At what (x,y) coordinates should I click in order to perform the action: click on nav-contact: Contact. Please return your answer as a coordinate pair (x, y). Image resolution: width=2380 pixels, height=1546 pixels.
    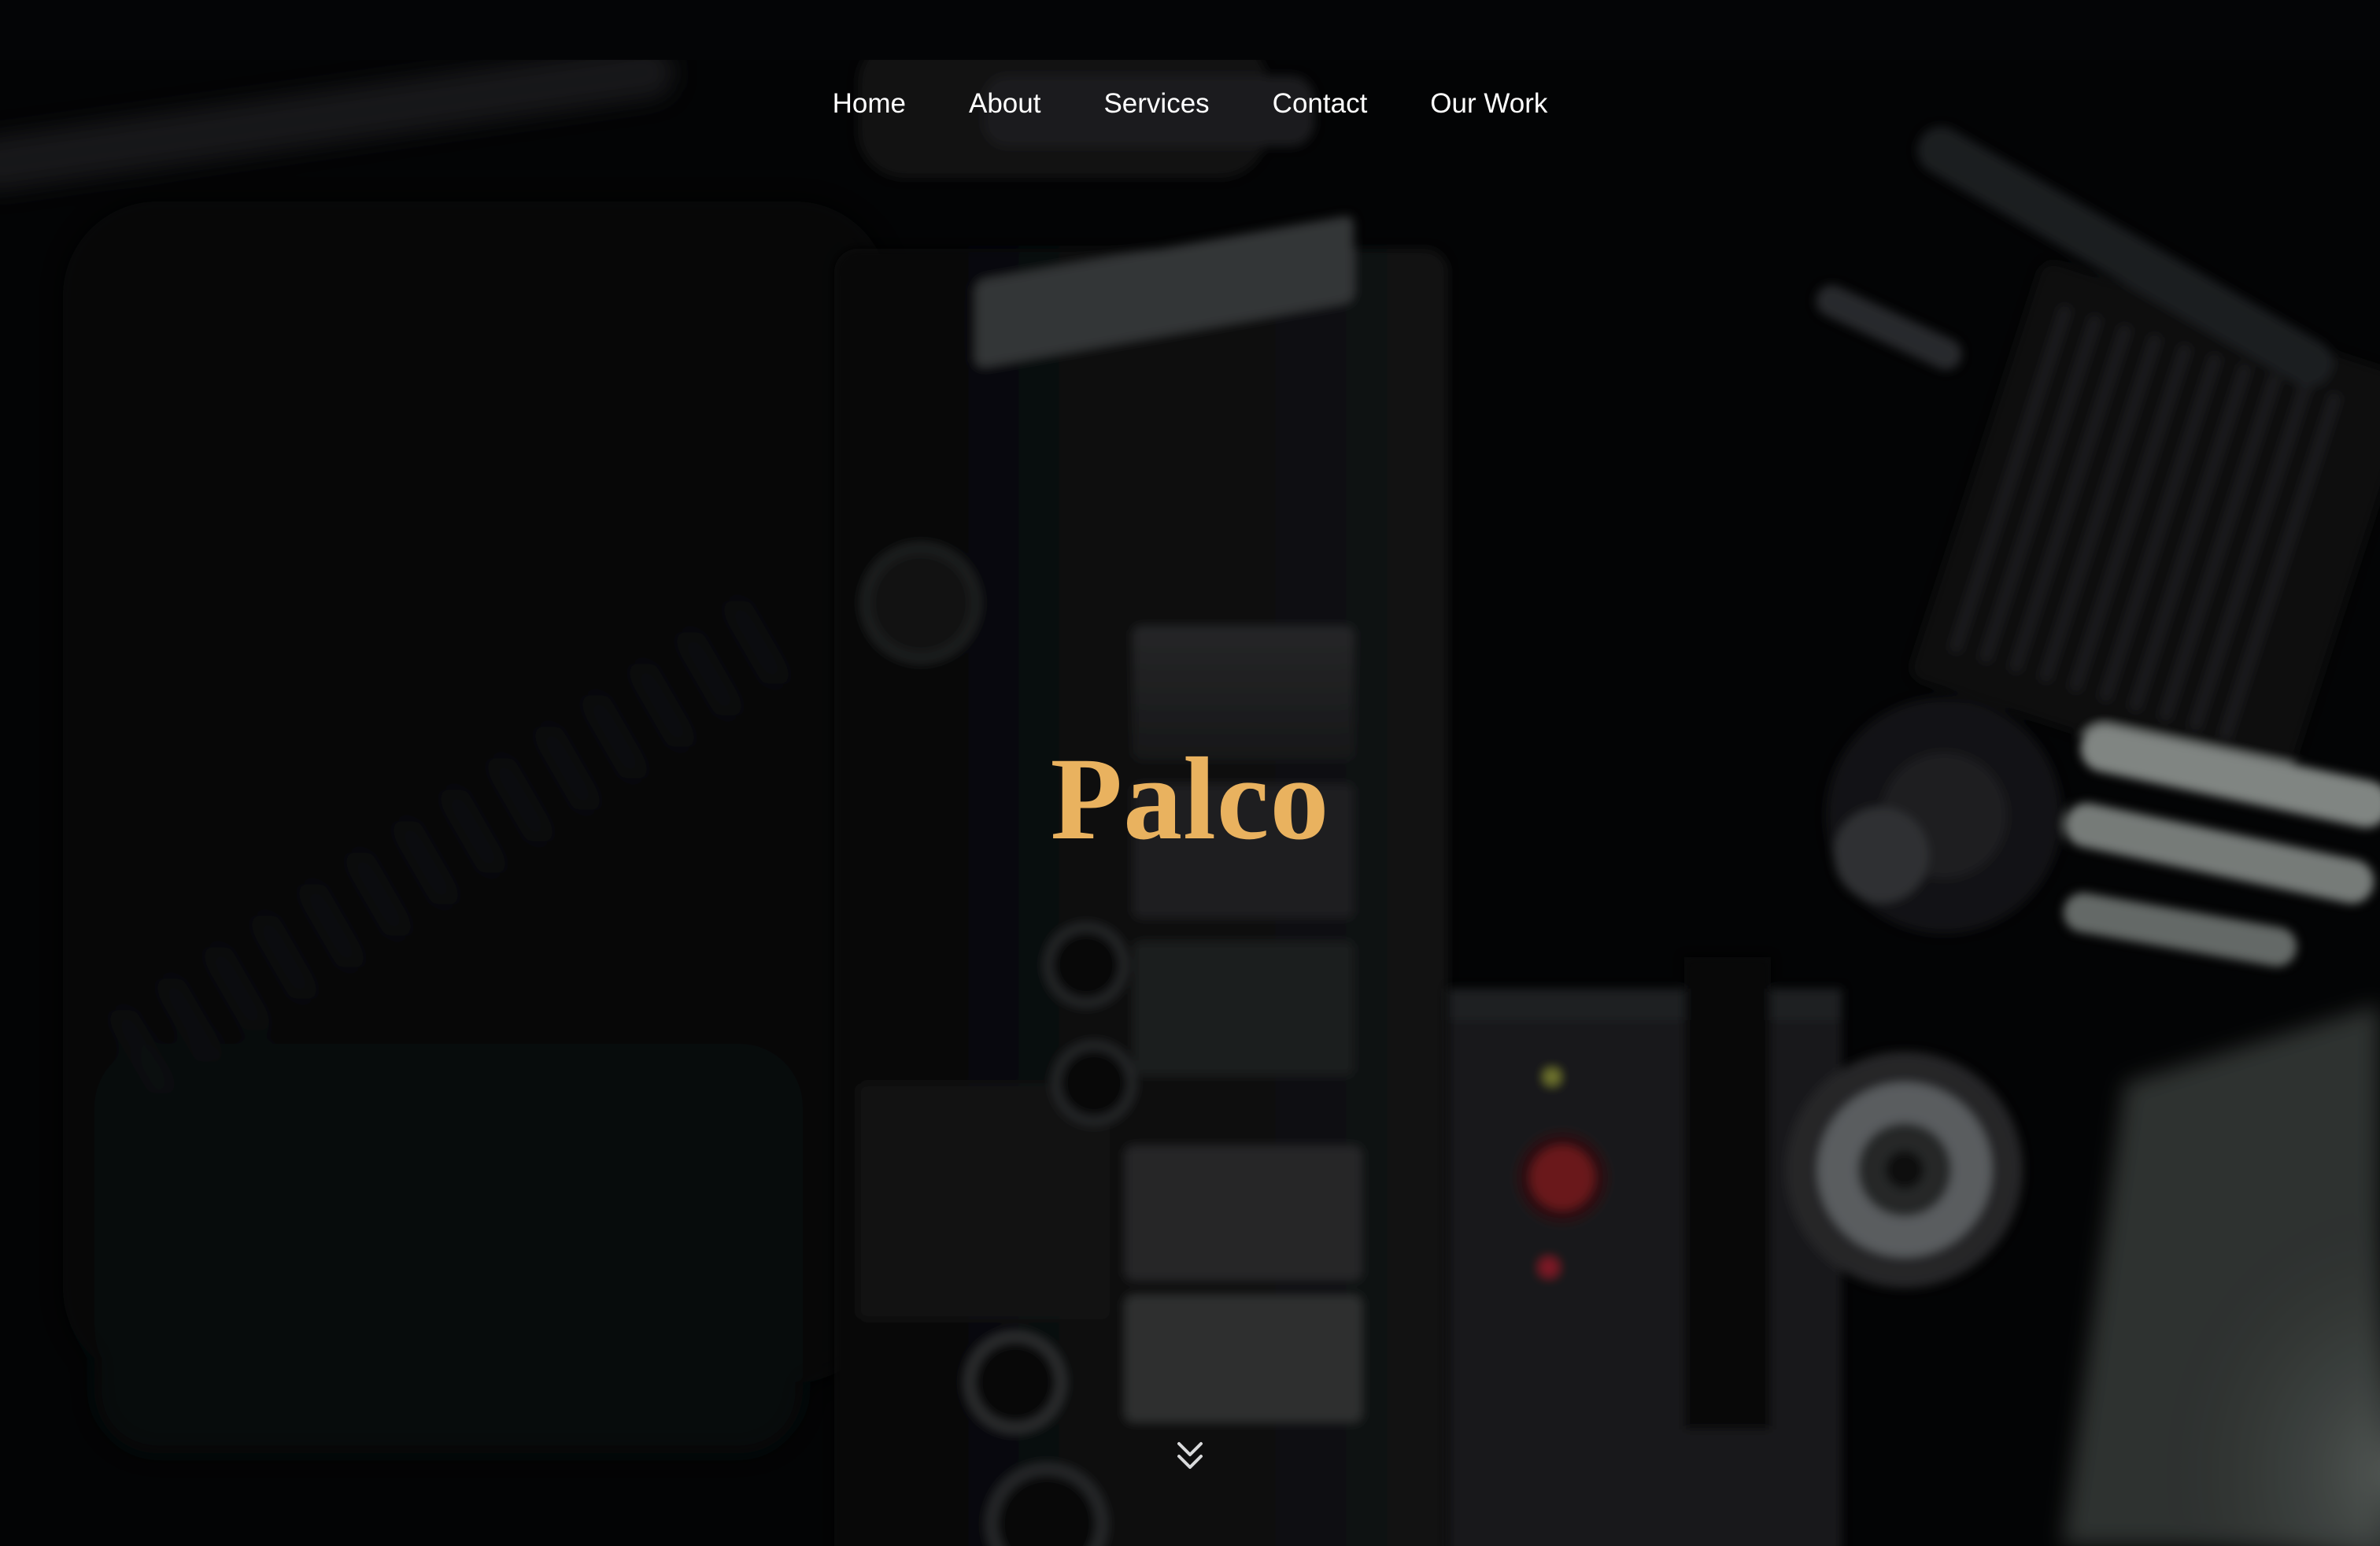
    Looking at the image, I should click on (1320, 104).